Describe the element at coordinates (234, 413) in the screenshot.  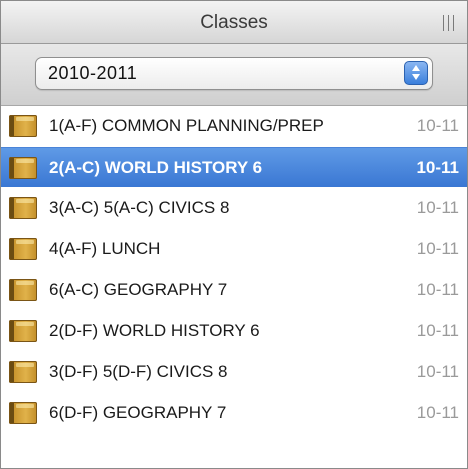
I see `class-row: 6(D-F) GEOGRAPHY 7 10-11` at that location.